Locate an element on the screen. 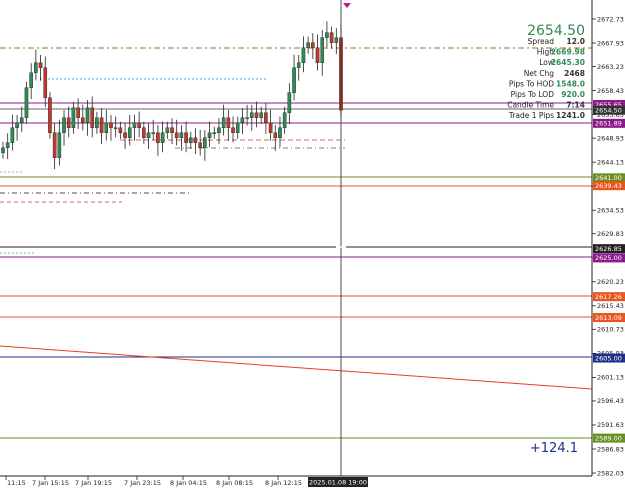 The width and height of the screenshot is (625, 493). info-row-label: Pips To HOD is located at coordinates (531, 83).